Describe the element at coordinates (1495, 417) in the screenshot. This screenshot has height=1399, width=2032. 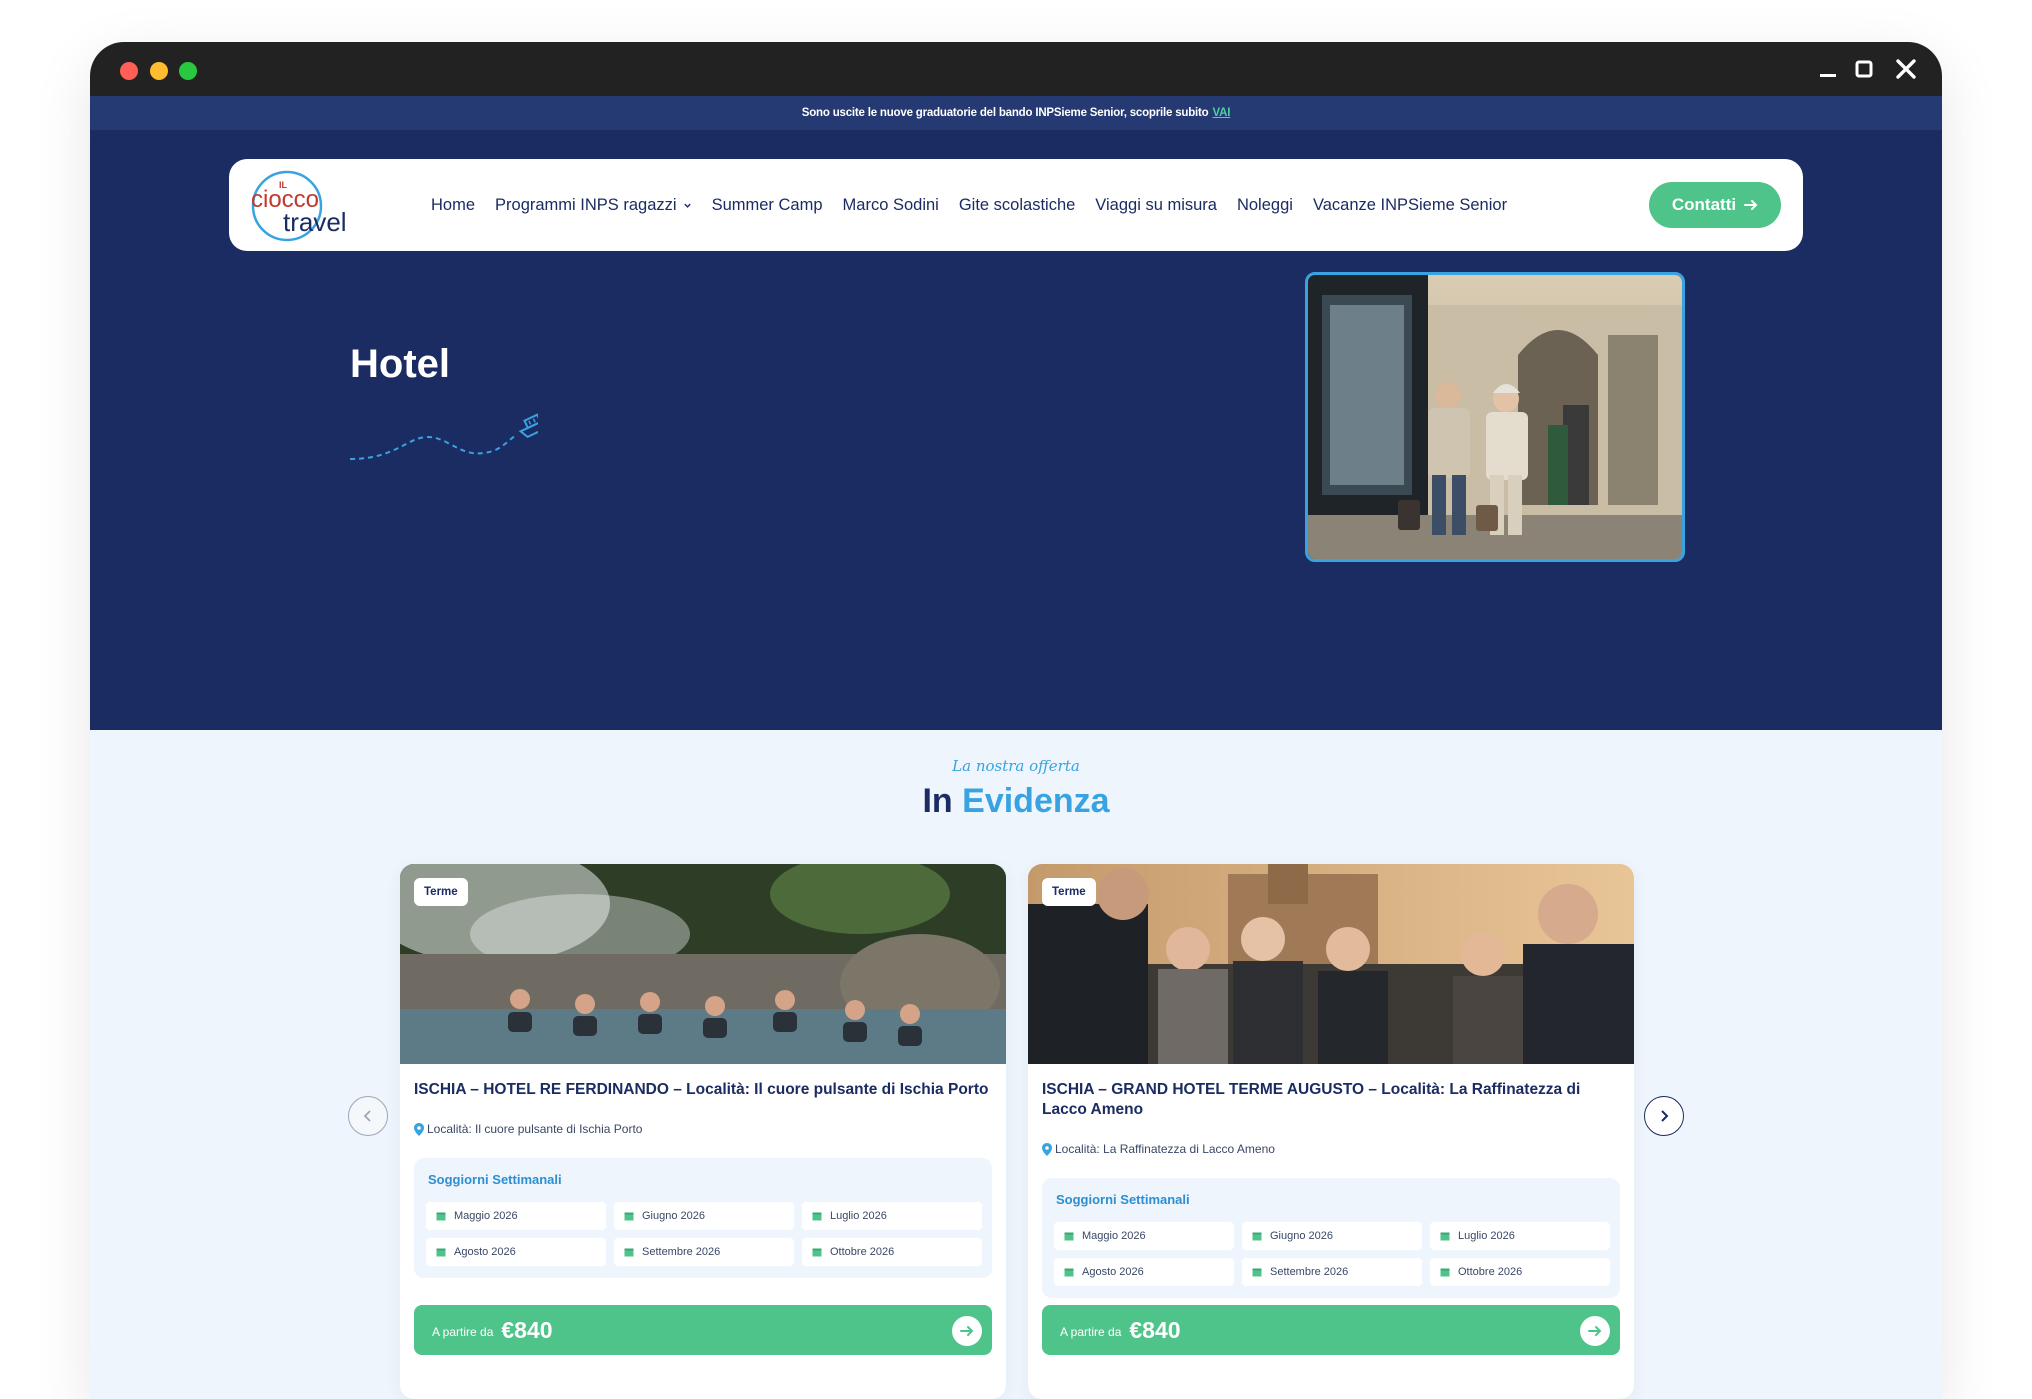
I see `hero-image` at that location.